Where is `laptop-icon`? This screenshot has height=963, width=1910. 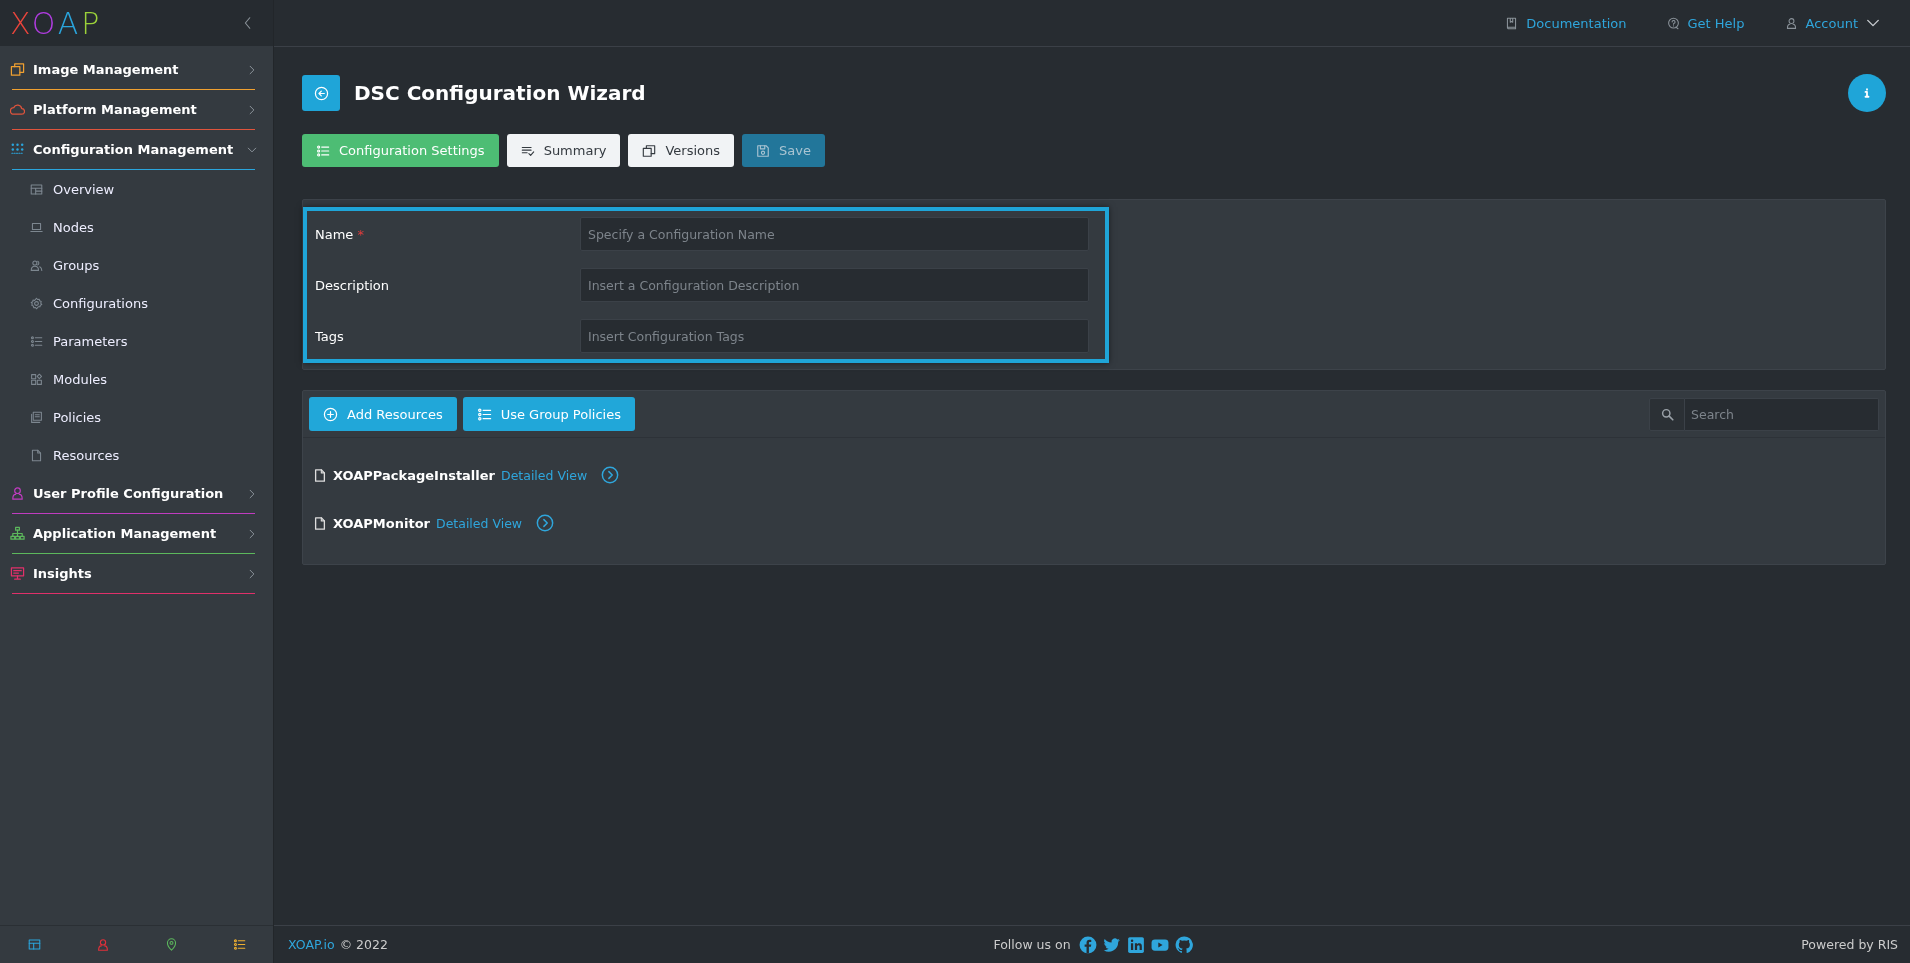
laptop-icon is located at coordinates (36, 227).